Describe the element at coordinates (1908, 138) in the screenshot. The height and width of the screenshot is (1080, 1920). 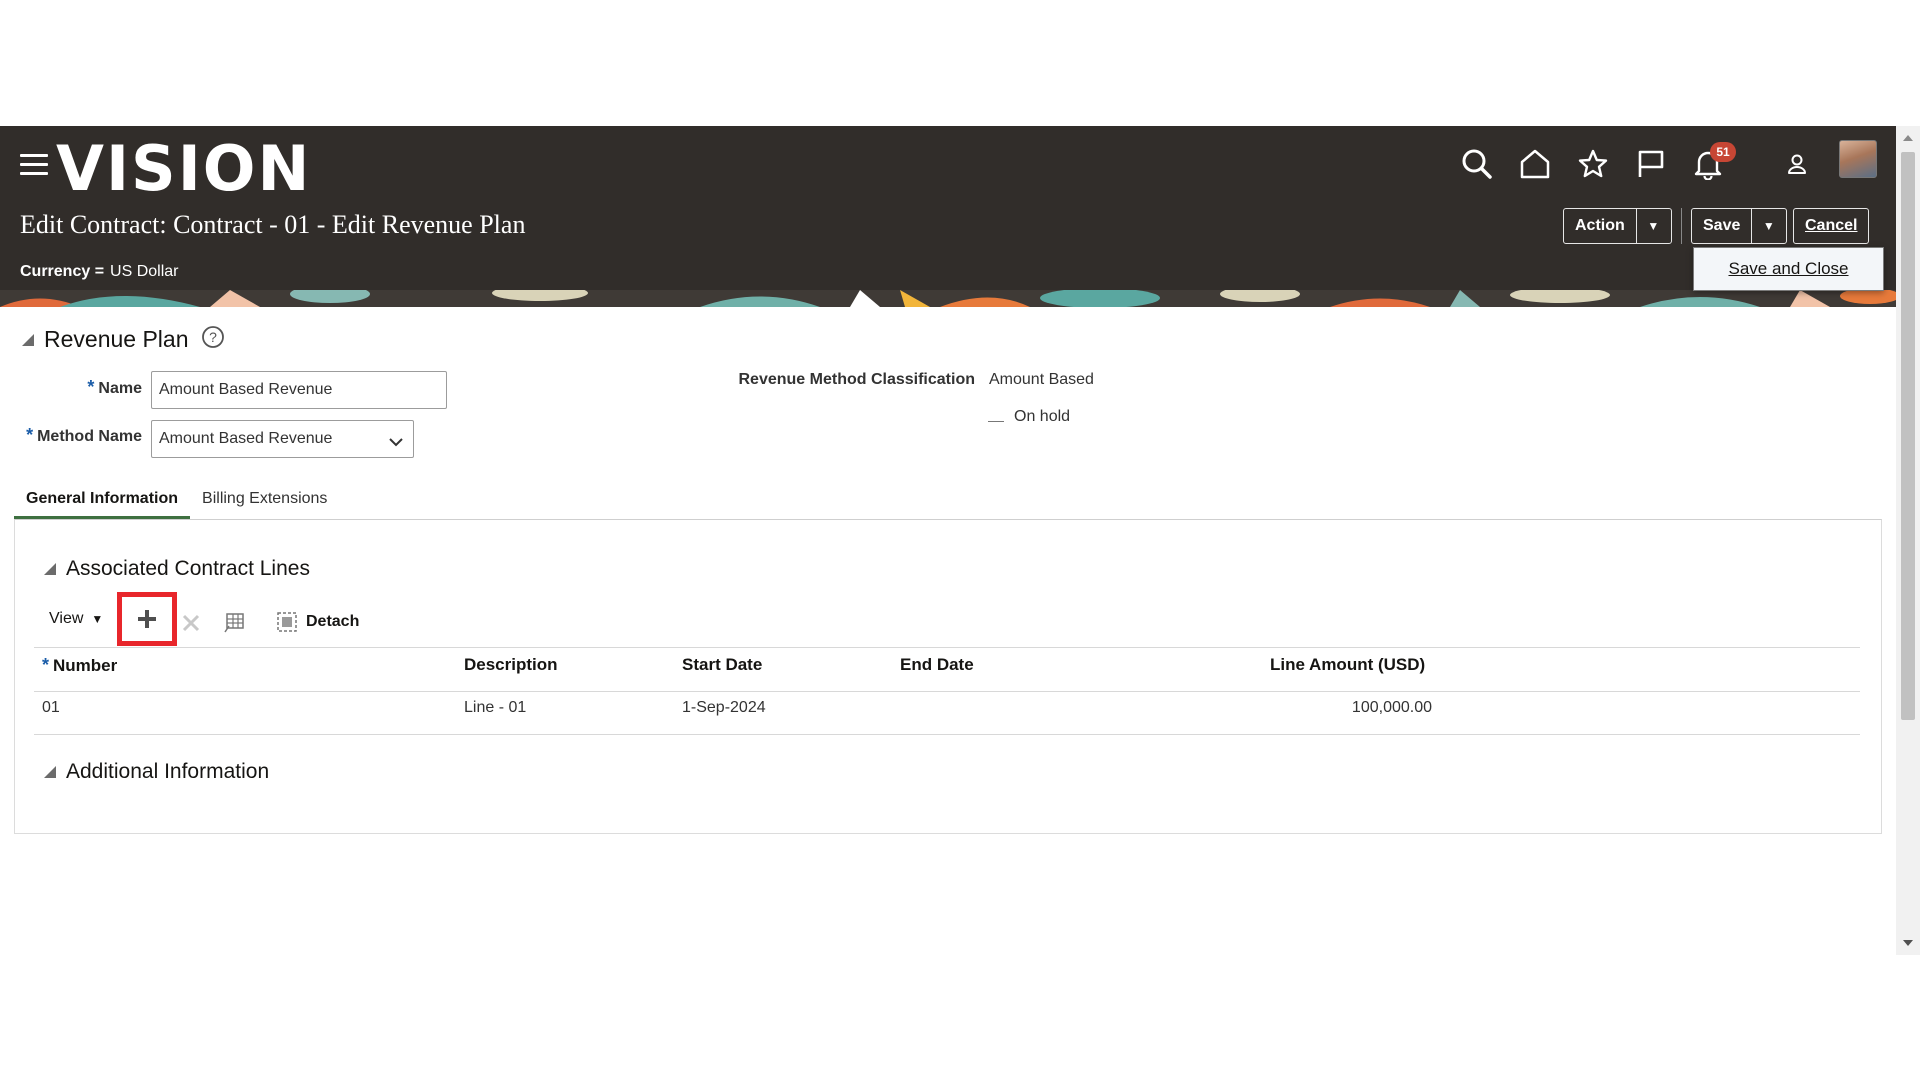
I see `scroll-up-icon` at that location.